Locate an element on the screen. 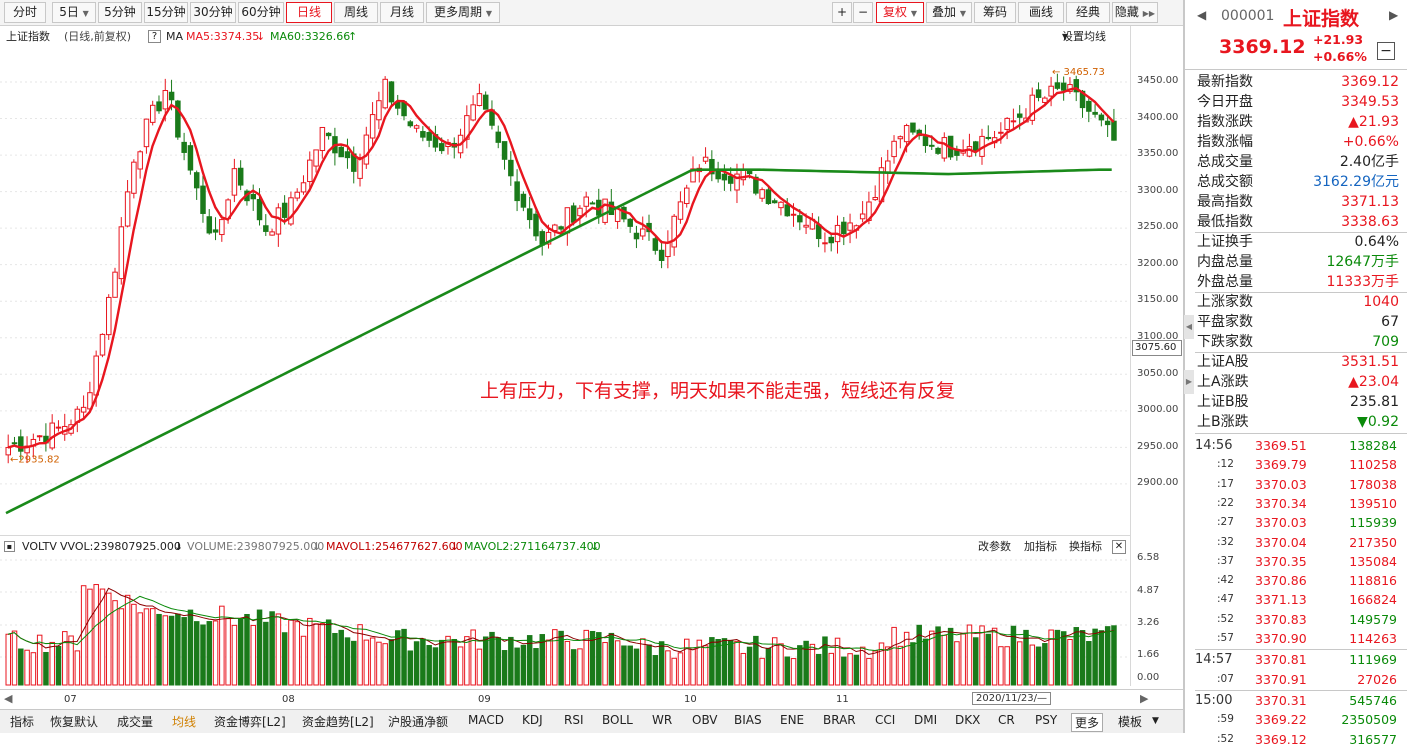 This screenshot has height=749, width=1407. indicator-tab: 成交量 is located at coordinates (135, 721).